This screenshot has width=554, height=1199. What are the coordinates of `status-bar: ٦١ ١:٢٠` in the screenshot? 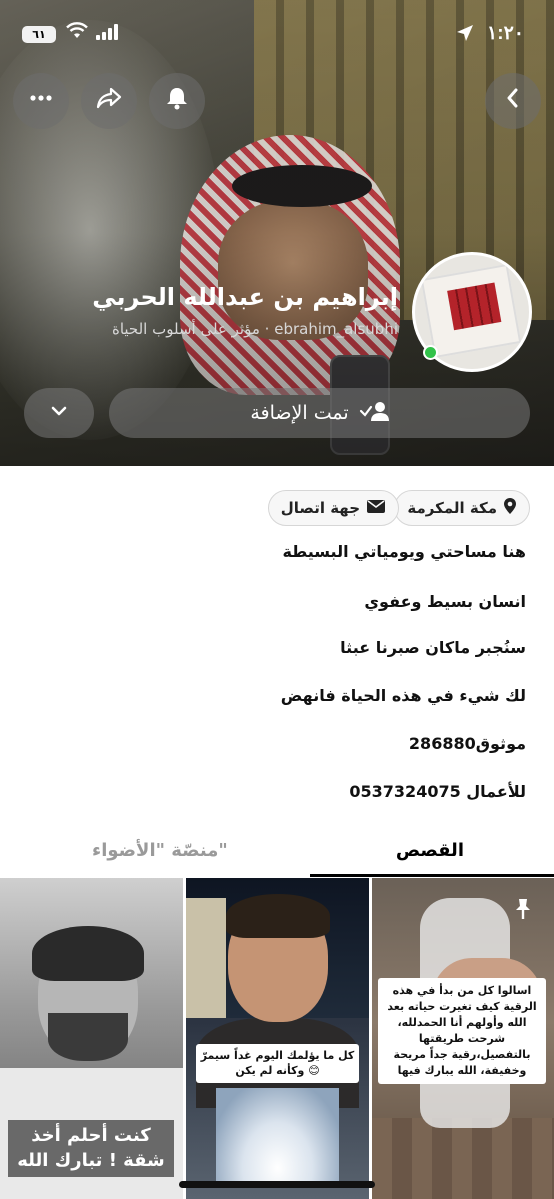 It's located at (277, 35).